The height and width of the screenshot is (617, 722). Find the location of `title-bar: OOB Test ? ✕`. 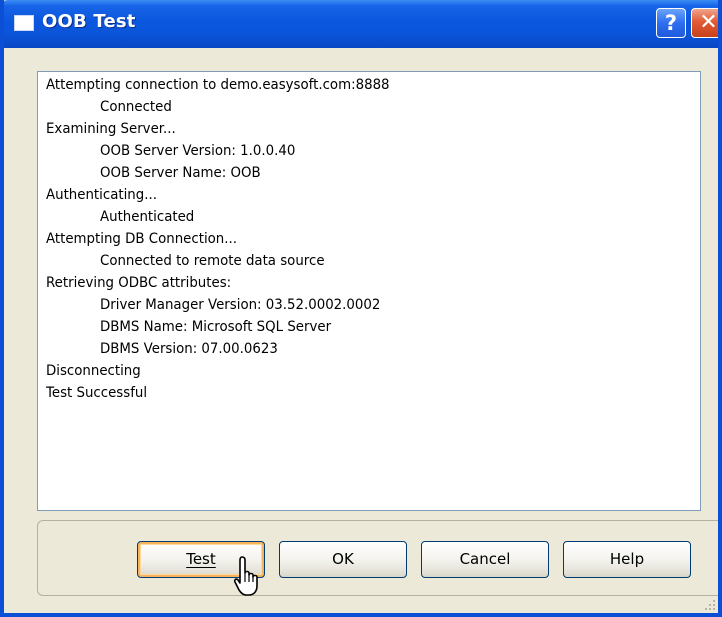

title-bar: OOB Test ? ✕ is located at coordinates (361, 24).